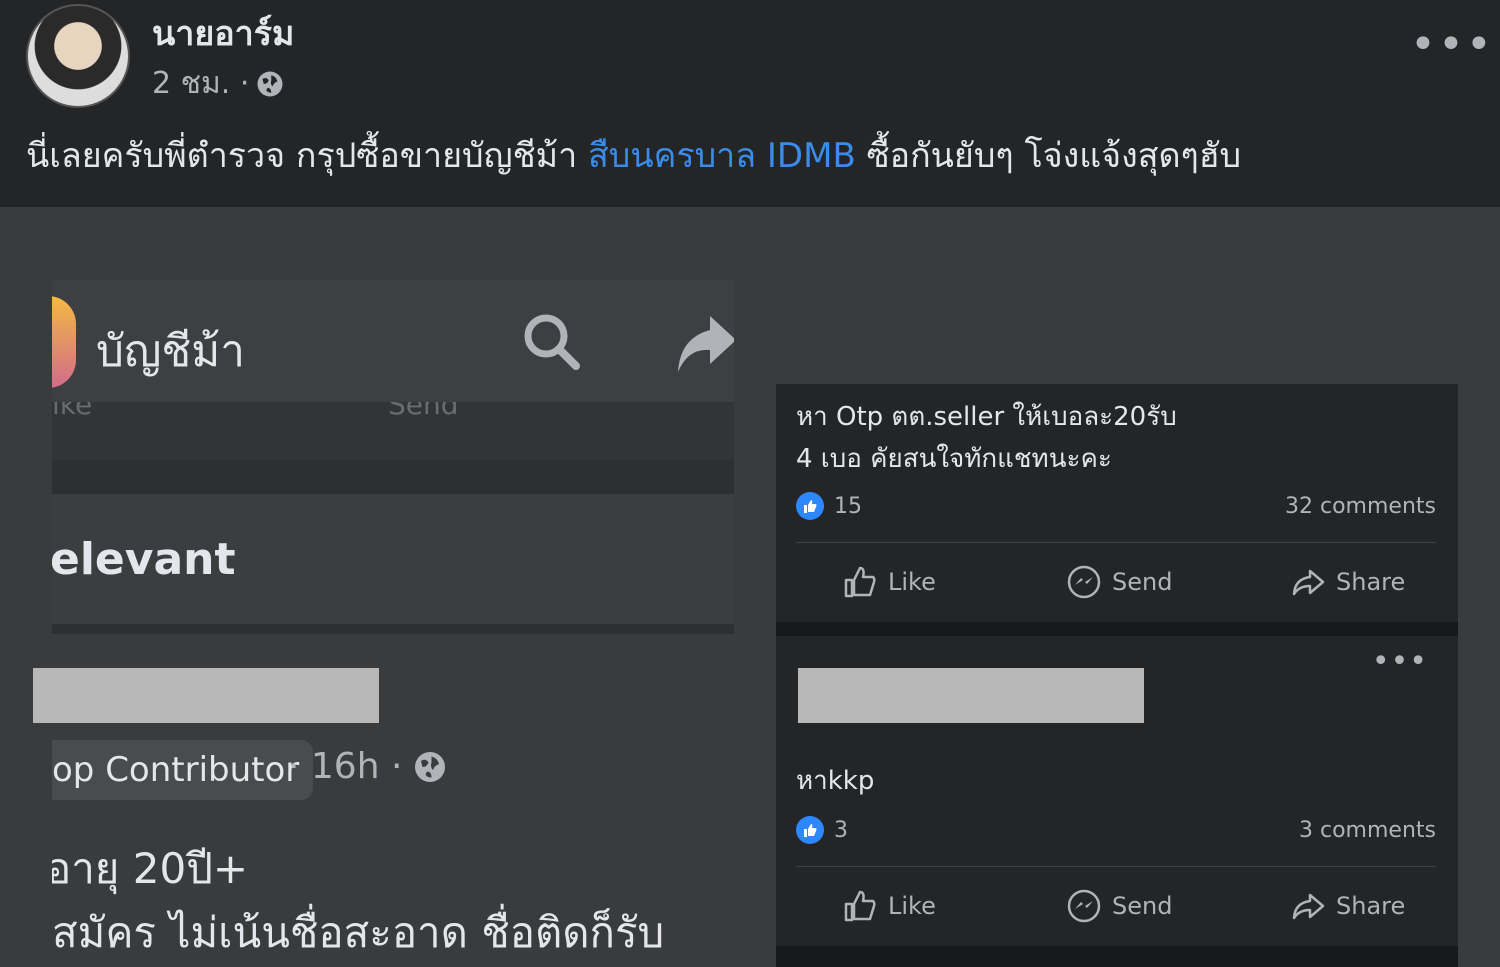 This screenshot has height=967, width=1500. Describe the element at coordinates (848, 506) in the screenshot. I see `reaction-count: 15` at that location.